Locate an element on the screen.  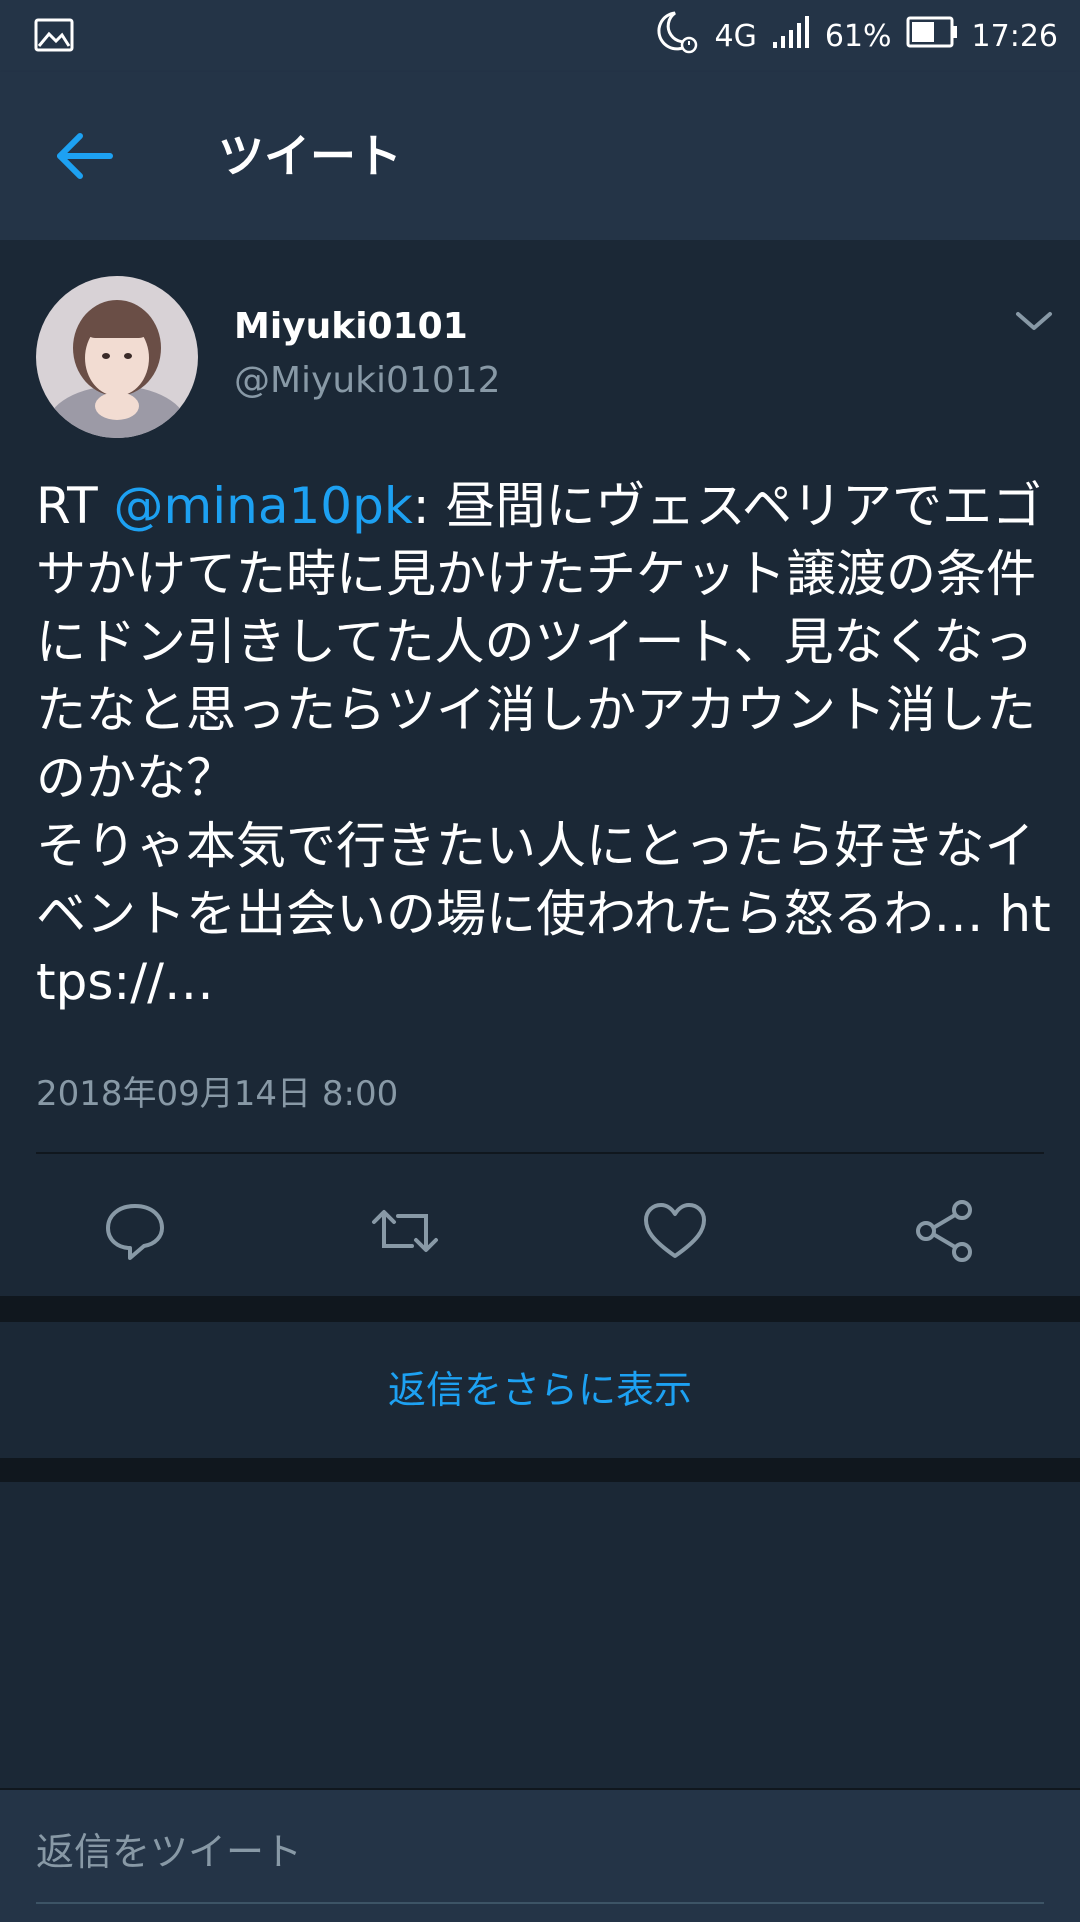
battery-percent: 61% is located at coordinates (858, 36).